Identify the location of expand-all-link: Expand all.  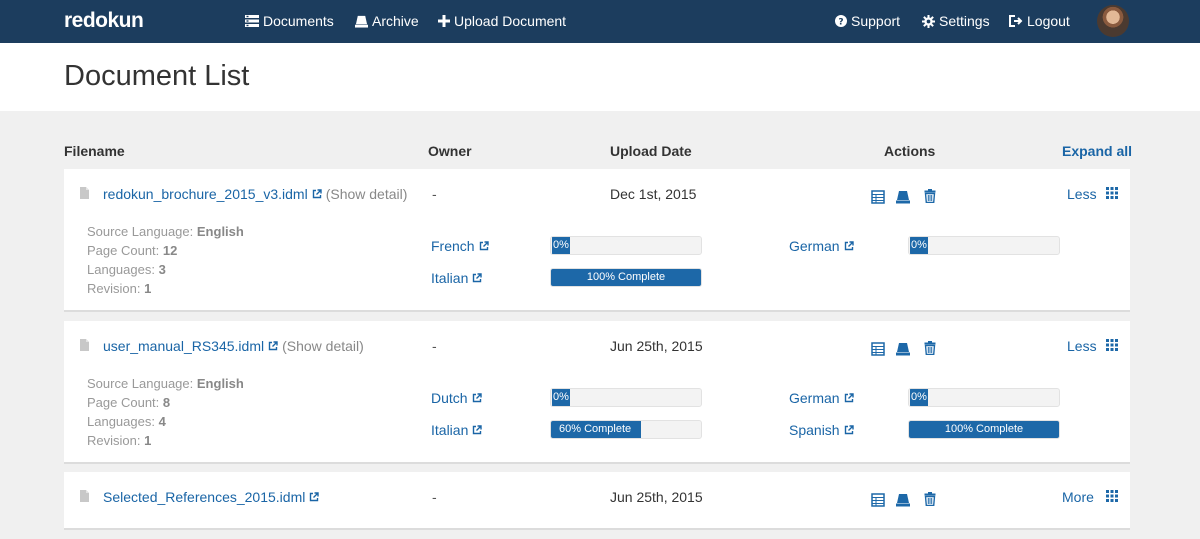
(1097, 151).